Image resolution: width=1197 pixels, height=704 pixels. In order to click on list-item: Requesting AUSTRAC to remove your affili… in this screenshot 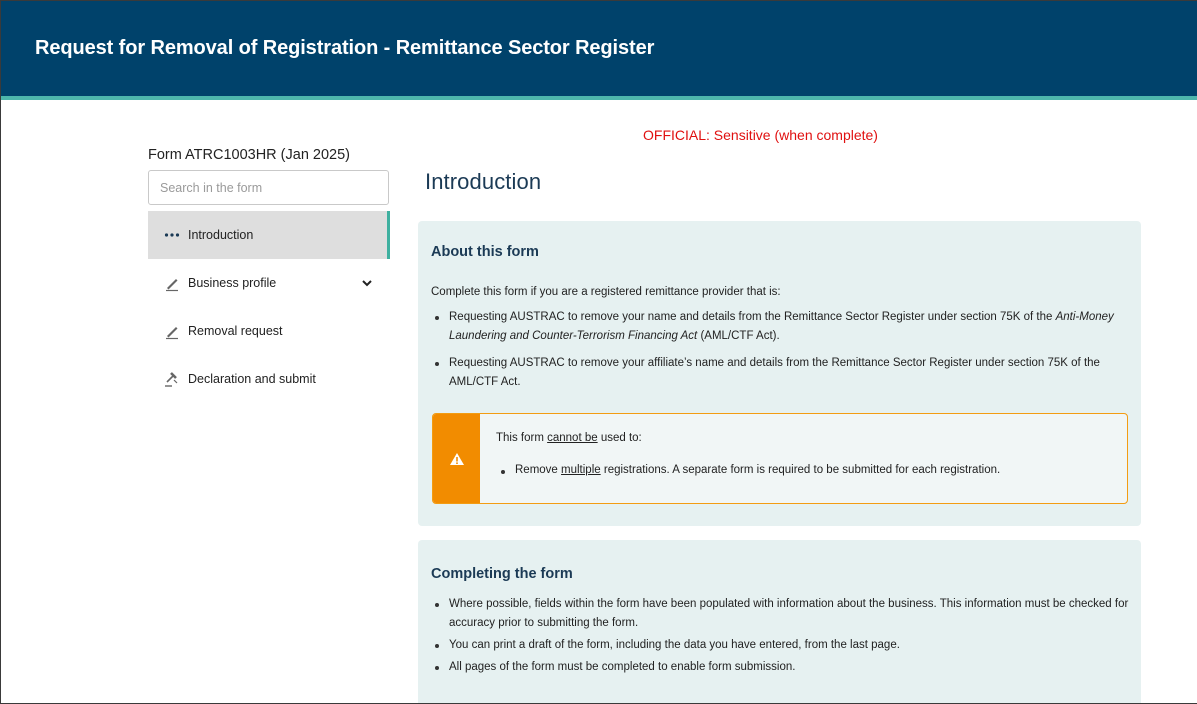, I will do `click(780, 373)`.